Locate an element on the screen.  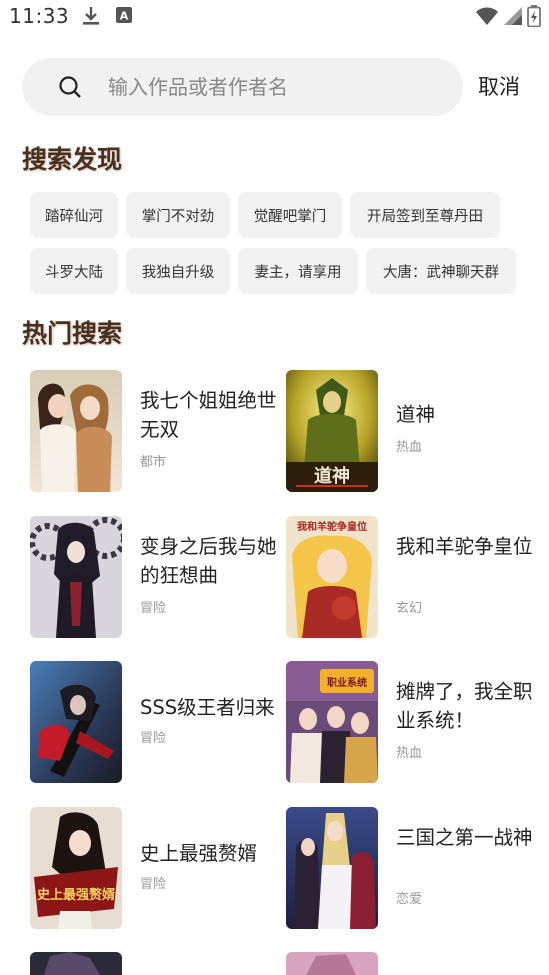
search-input is located at coordinates (278, 87).